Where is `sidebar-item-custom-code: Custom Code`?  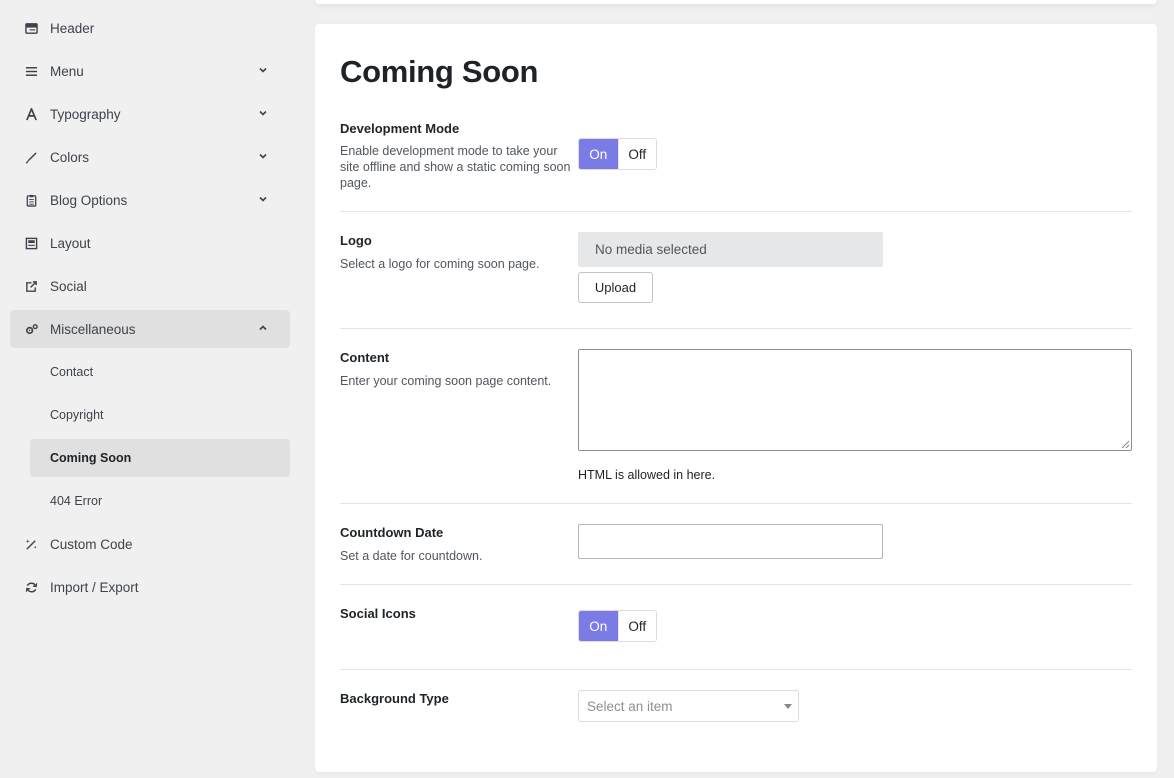 sidebar-item-custom-code: Custom Code is located at coordinates (150, 544).